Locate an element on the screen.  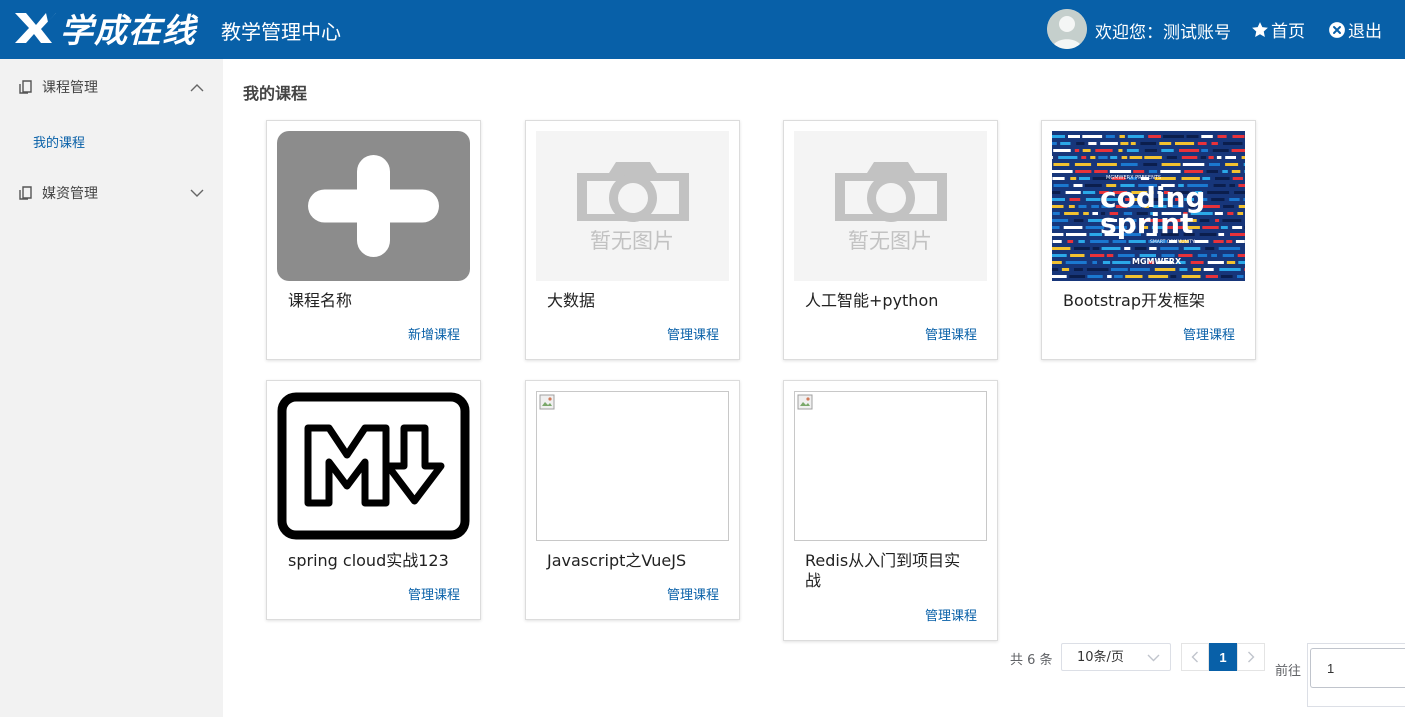
sidebar-group-media-management: 媒资管理 is located at coordinates (111, 193).